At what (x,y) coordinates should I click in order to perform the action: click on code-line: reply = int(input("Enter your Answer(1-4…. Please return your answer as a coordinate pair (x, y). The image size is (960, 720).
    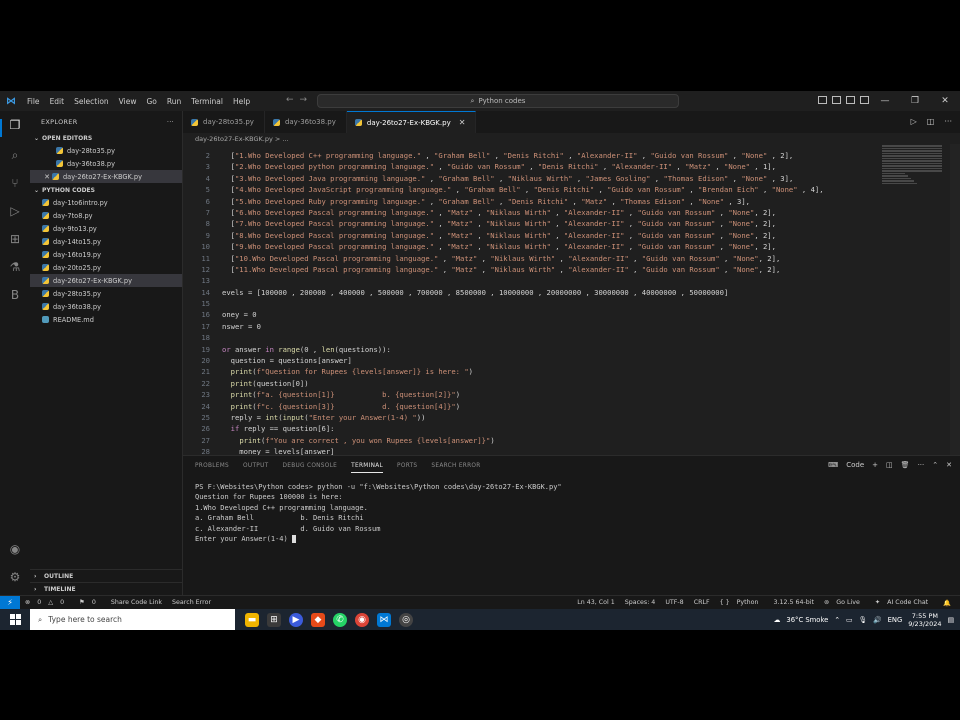
    Looking at the image, I should click on (552, 417).